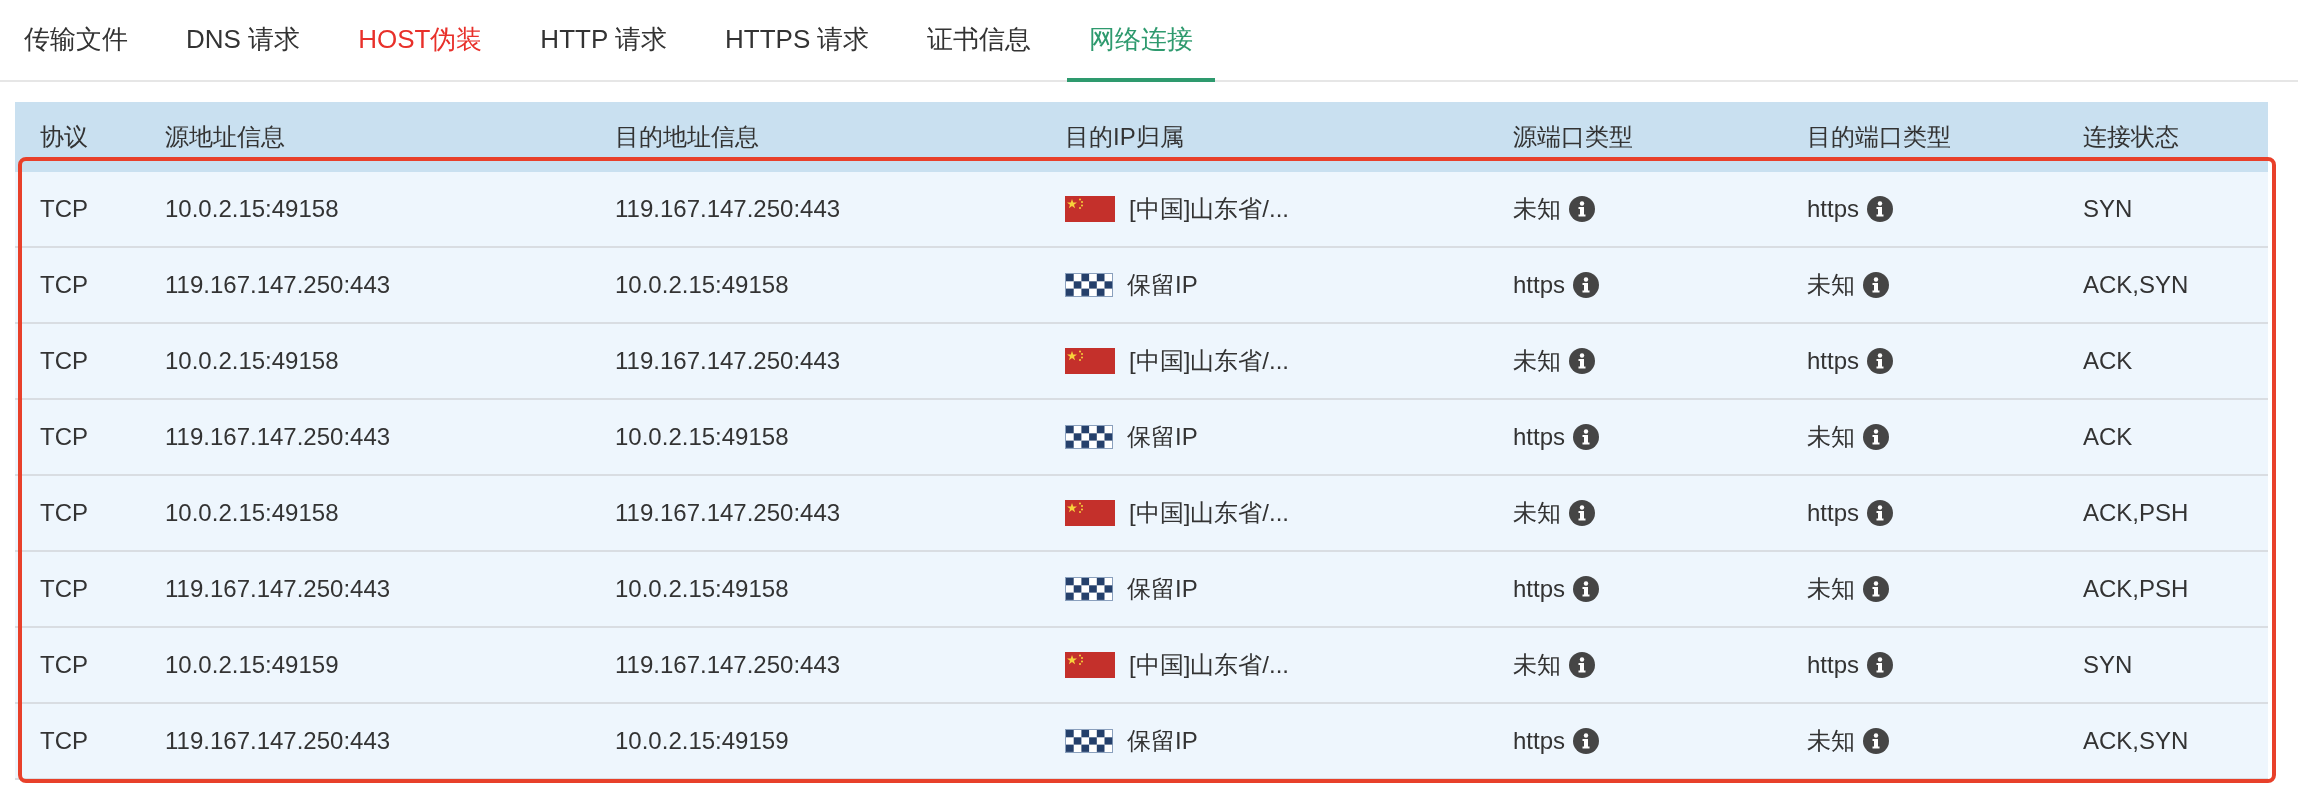 The image size is (2298, 797). I want to click on tab: HTTP 请求, so click(603, 41).